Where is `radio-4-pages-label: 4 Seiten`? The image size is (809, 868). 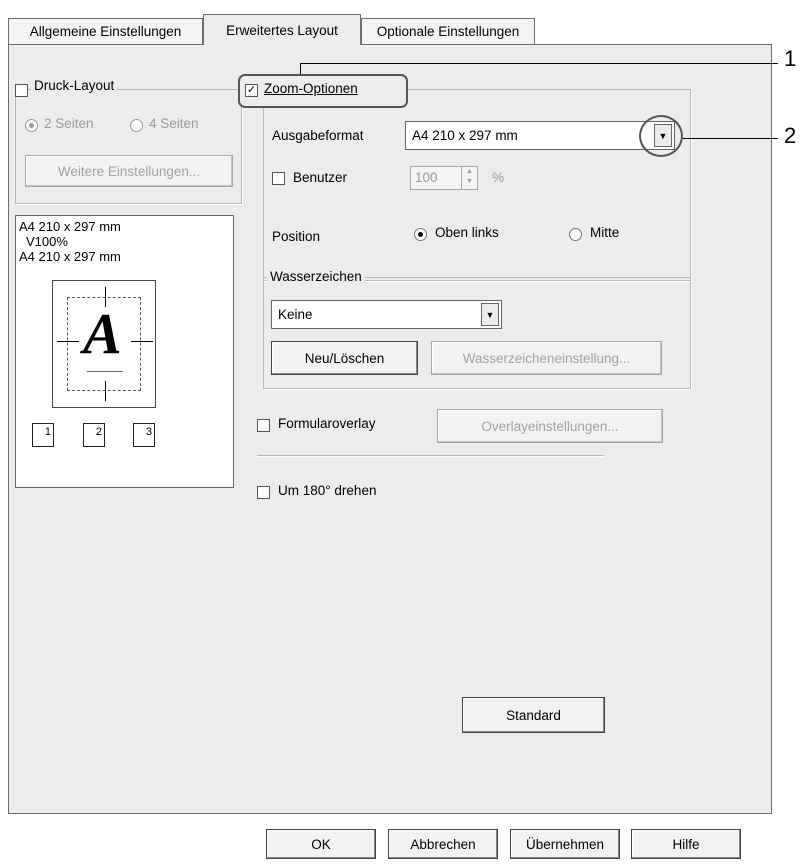
radio-4-pages-label: 4 Seiten is located at coordinates (174, 123).